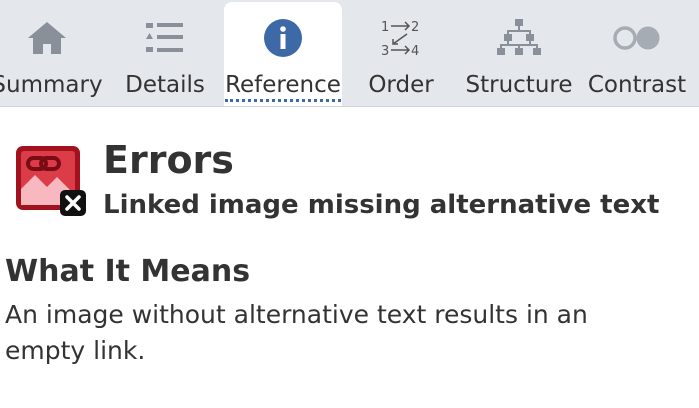  Describe the element at coordinates (168, 160) in the screenshot. I see `error-category-heading: Errors` at that location.